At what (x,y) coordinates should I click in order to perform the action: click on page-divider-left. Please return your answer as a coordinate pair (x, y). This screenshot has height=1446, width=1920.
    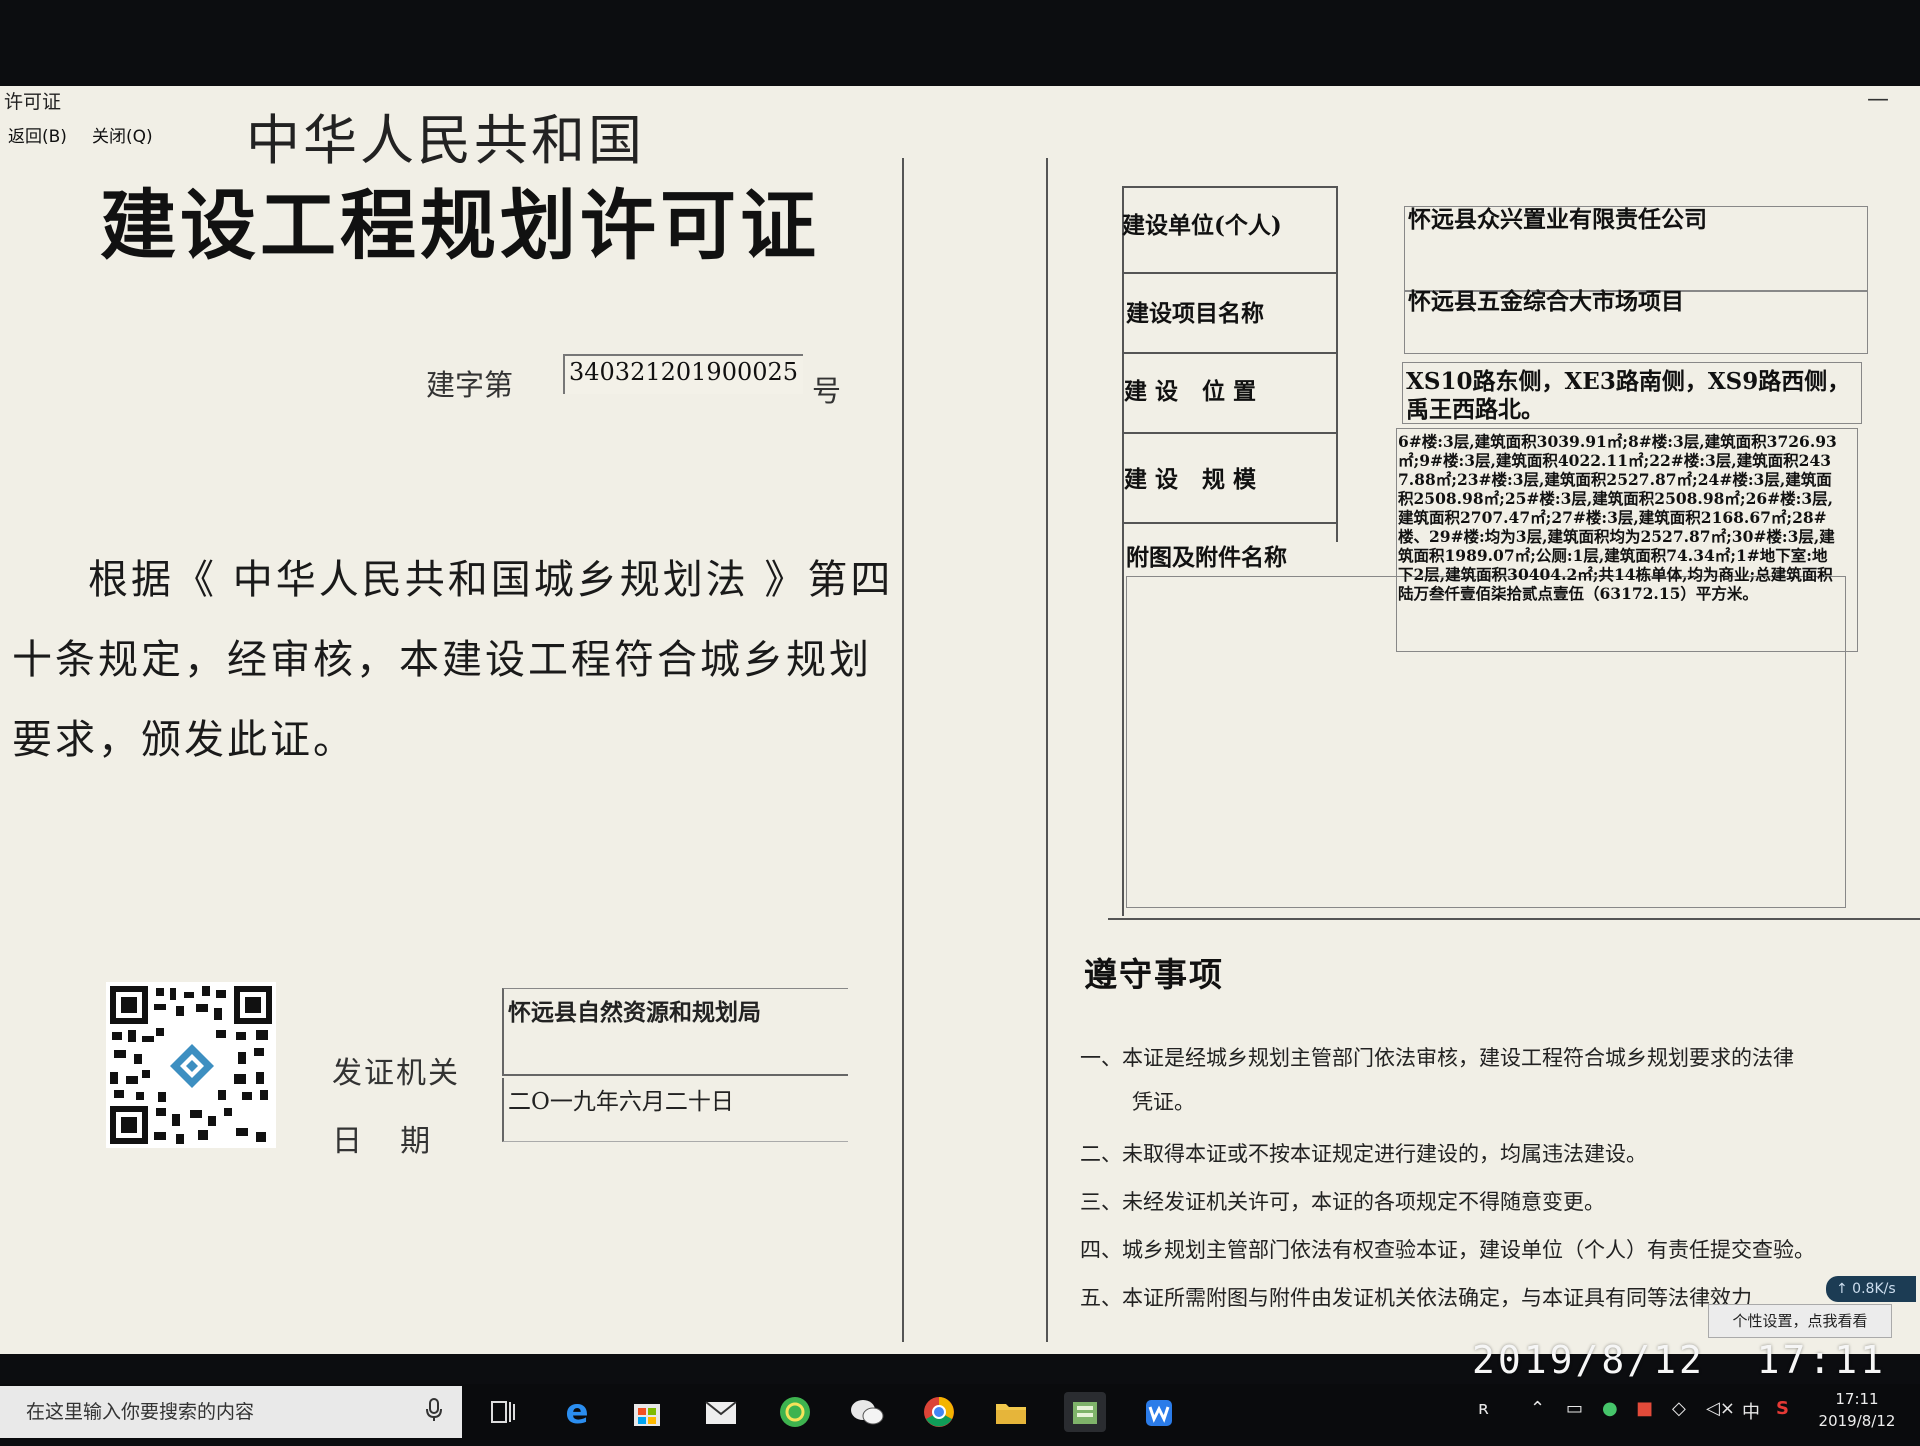
    Looking at the image, I should click on (903, 750).